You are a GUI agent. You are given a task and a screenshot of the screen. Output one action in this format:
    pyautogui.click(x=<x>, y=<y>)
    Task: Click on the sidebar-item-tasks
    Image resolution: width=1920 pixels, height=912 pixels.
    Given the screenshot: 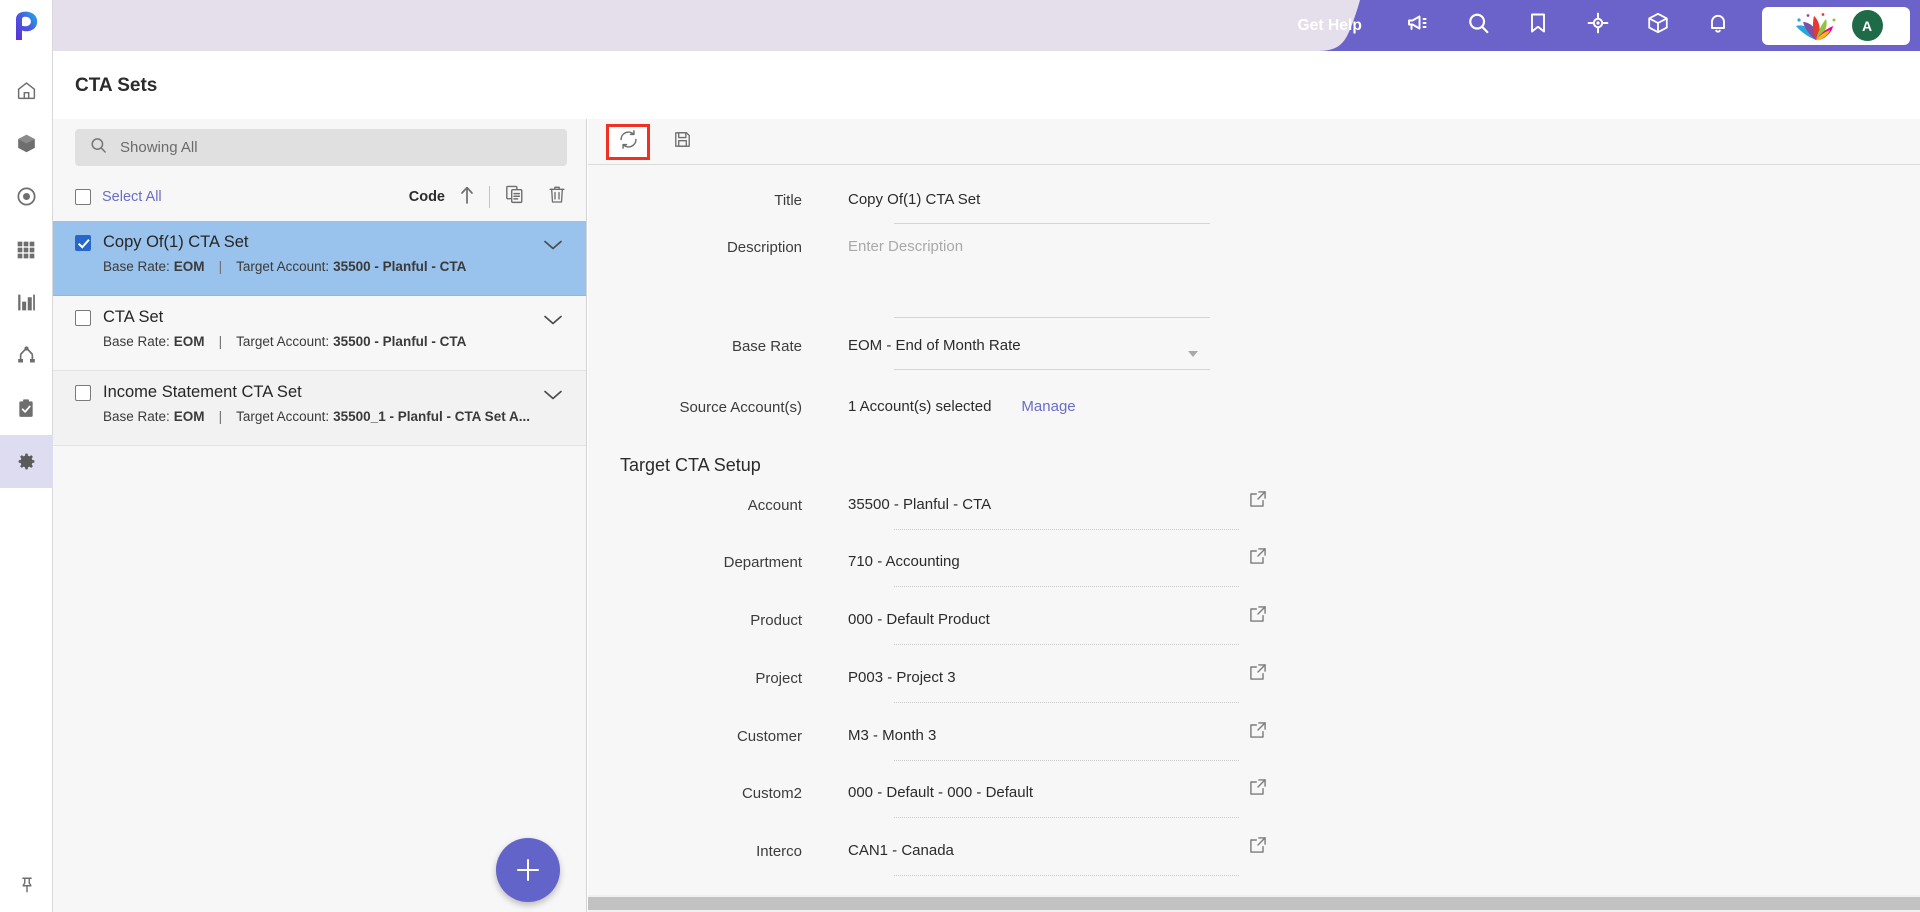 What is the action you would take?
    pyautogui.click(x=26, y=408)
    